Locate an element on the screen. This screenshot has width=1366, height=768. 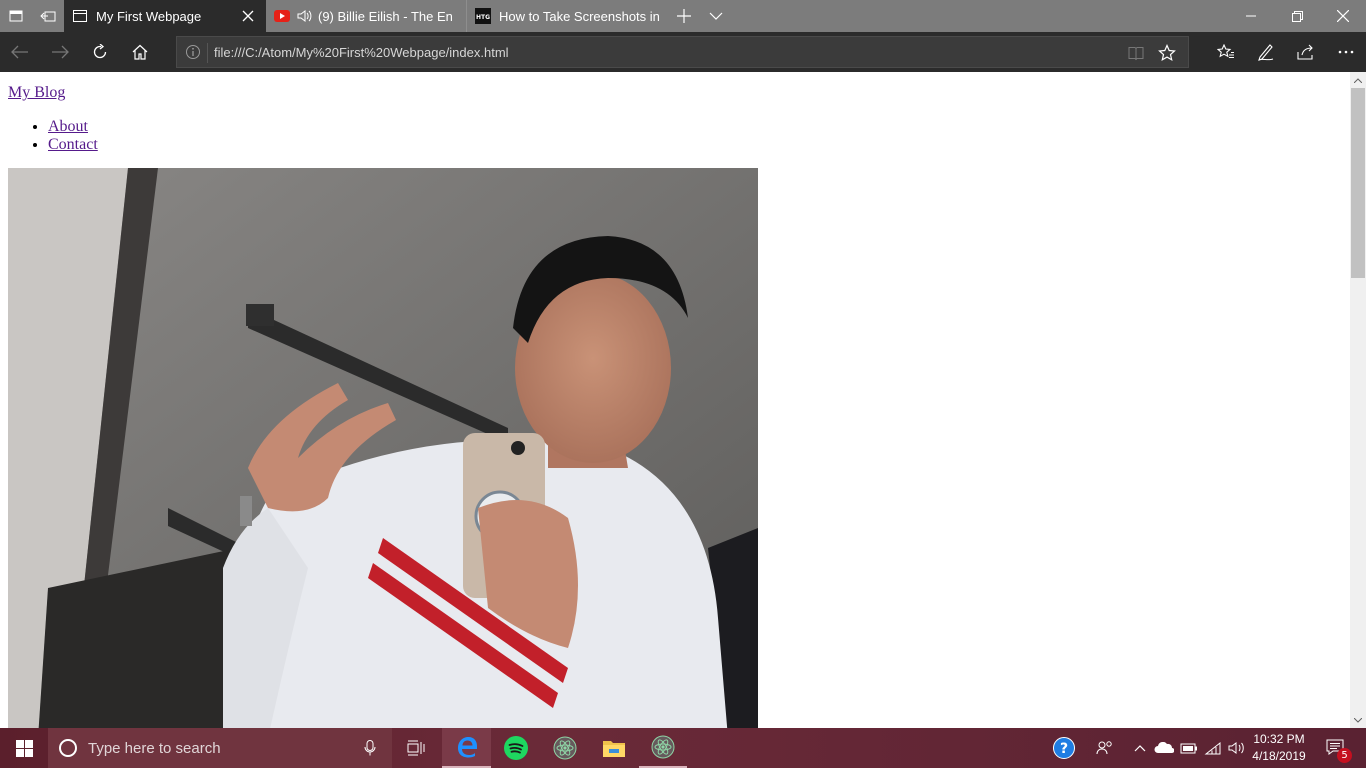
action-center-icon: 5 is located at coordinates (1336, 748).